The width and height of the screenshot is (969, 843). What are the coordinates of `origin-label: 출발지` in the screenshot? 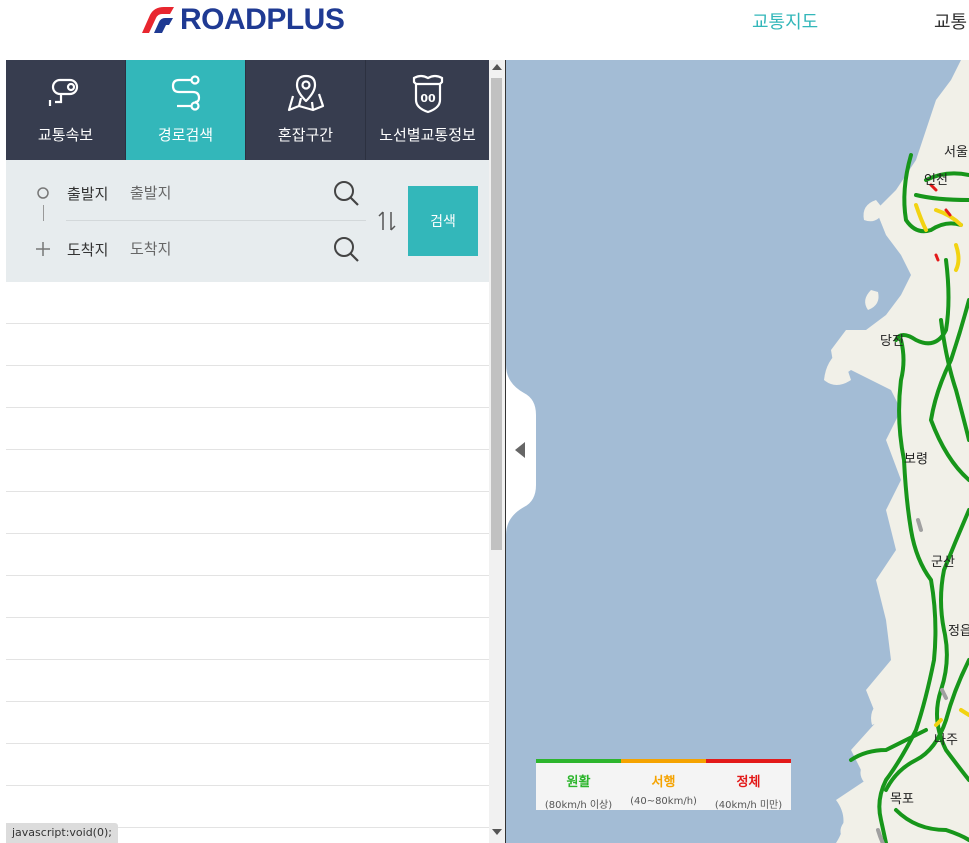 It's located at (88, 194).